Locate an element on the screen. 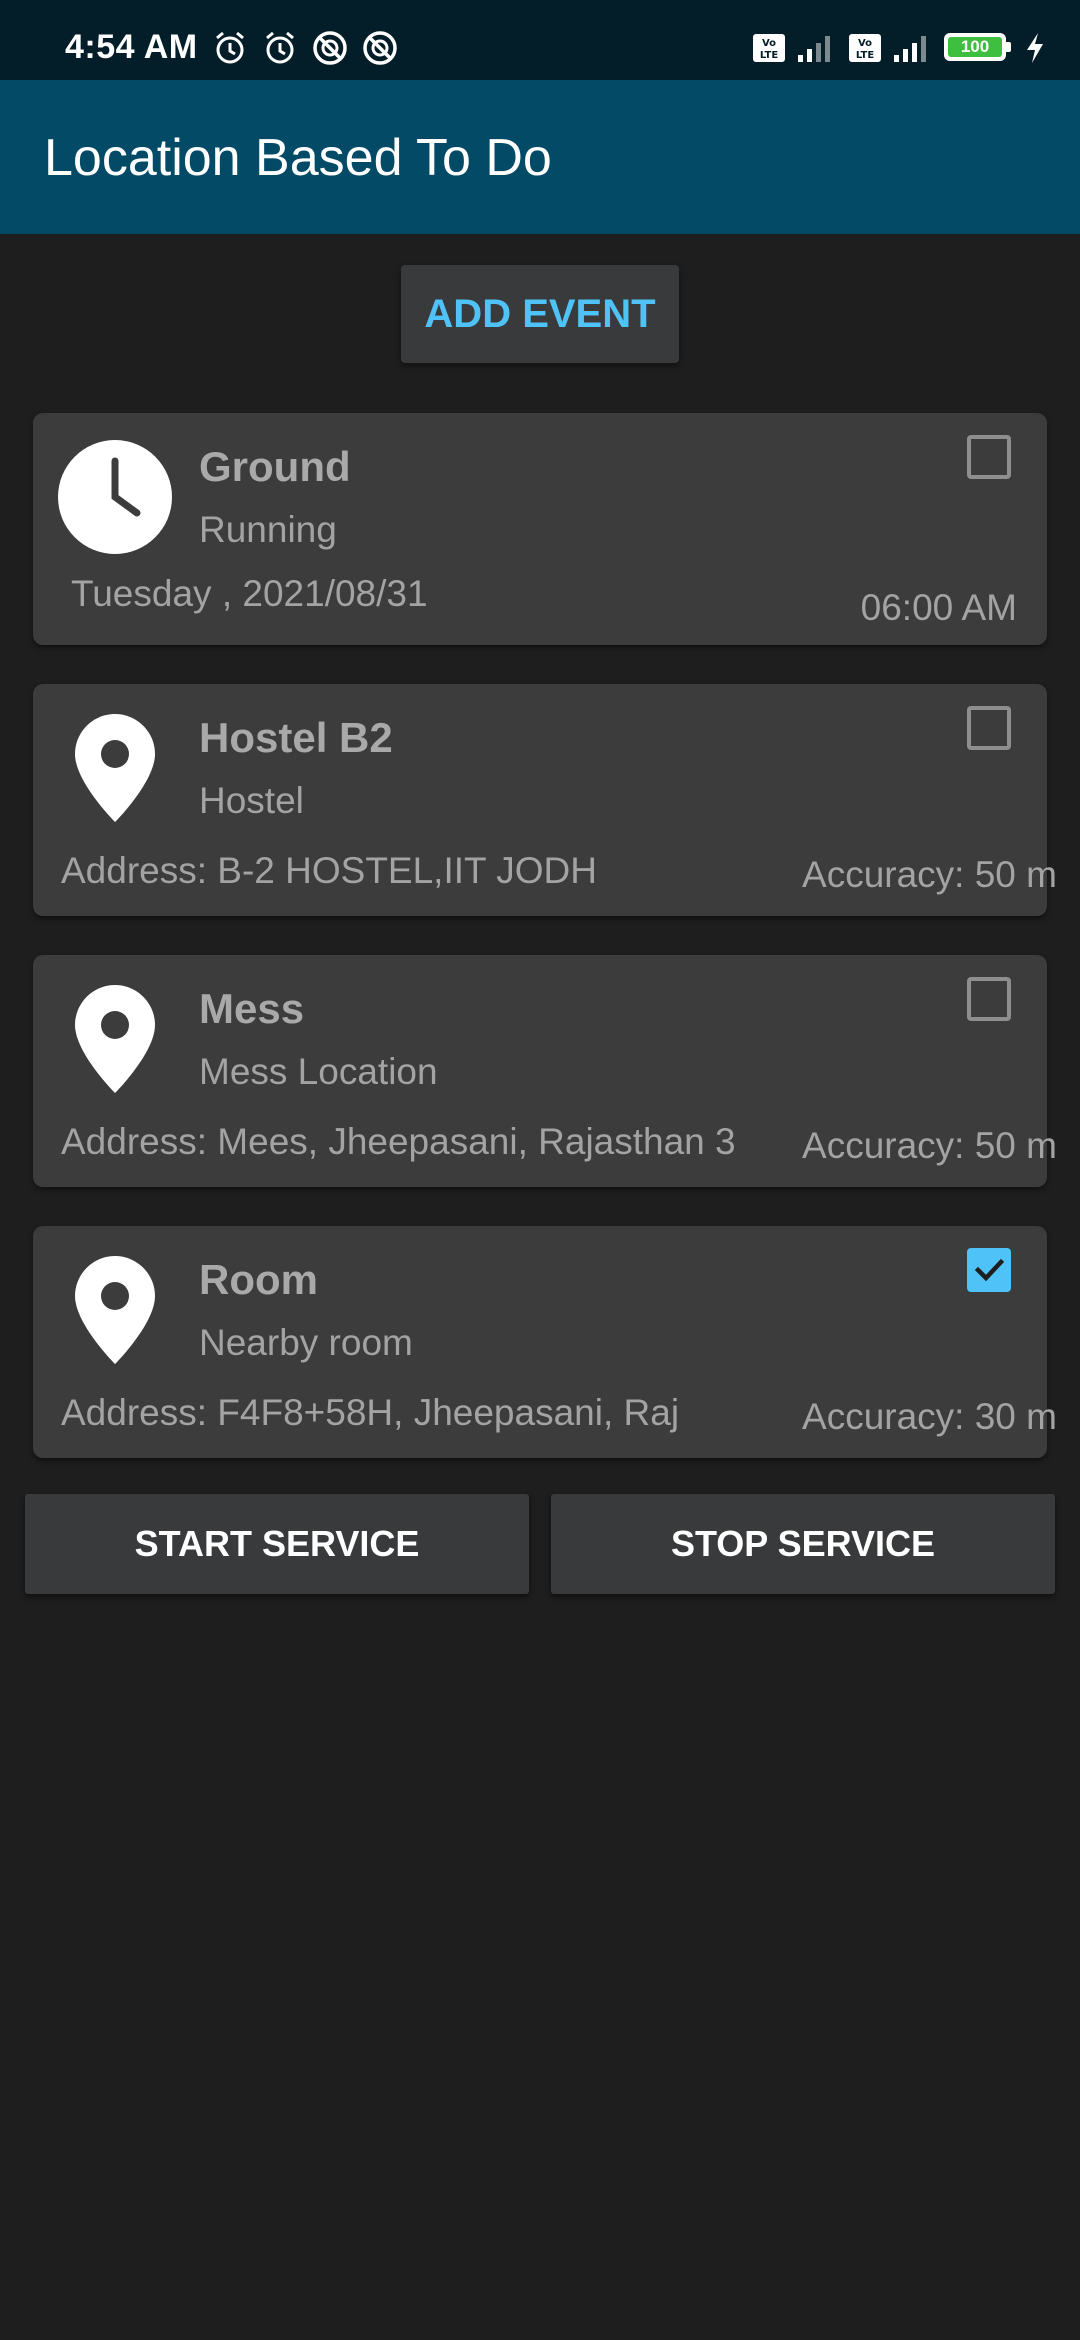 The width and height of the screenshot is (1080, 2340). event-address: Address: F4F8+58H, Jheepasani, Raj is located at coordinates (370, 1412).